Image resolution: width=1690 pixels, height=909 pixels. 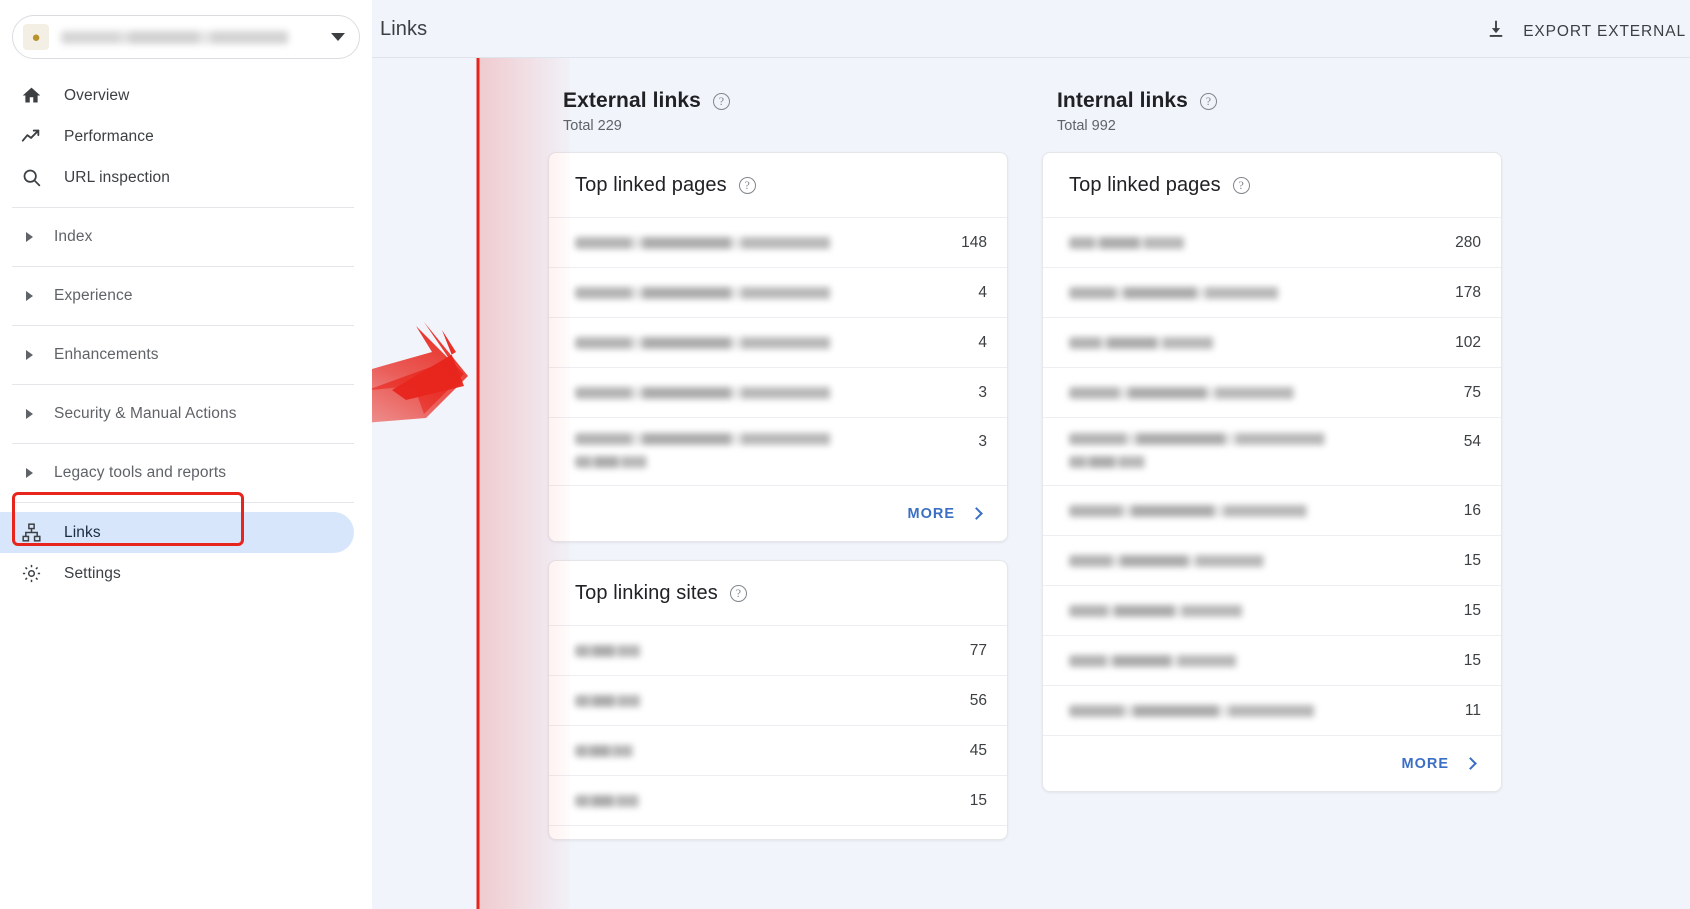 I want to click on link-count: 77, so click(x=978, y=650).